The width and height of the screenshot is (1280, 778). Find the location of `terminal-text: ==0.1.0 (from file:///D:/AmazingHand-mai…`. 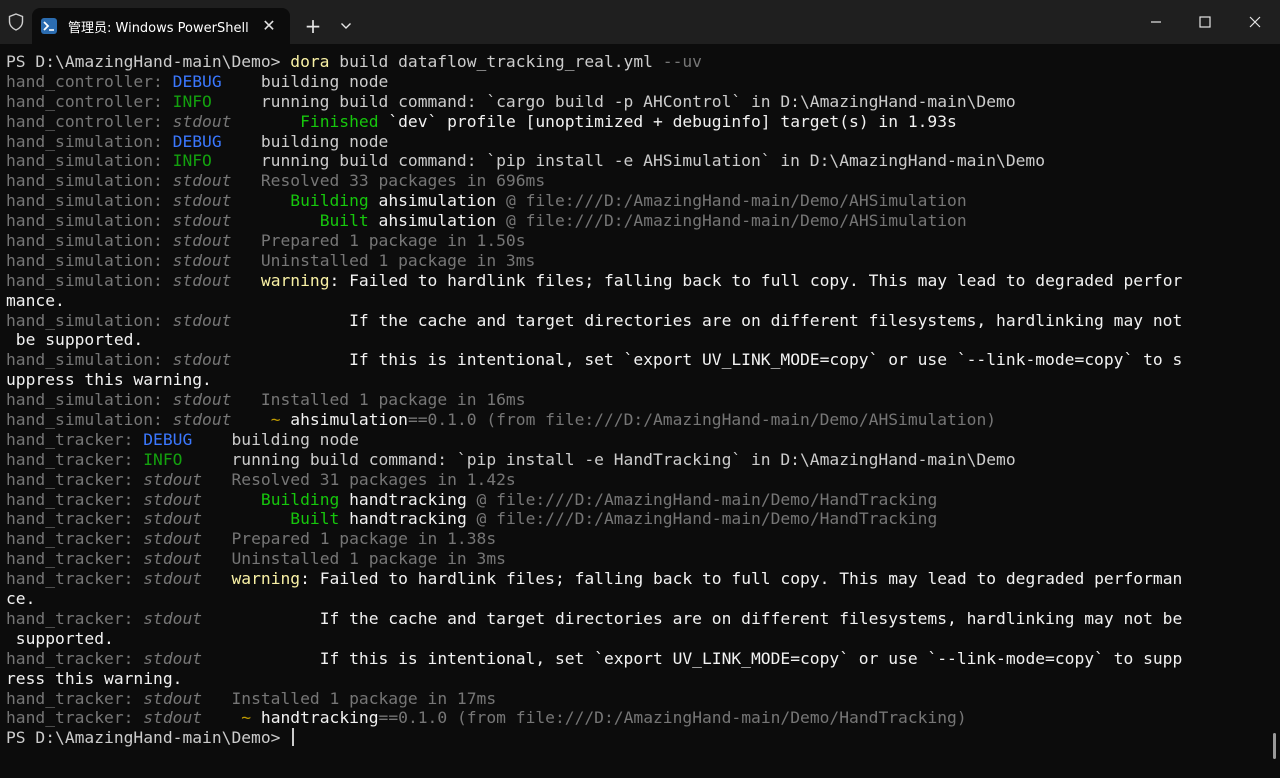

terminal-text: ==0.1.0 (from file:///D:/AmazingHand-mai… is located at coordinates (702, 420).